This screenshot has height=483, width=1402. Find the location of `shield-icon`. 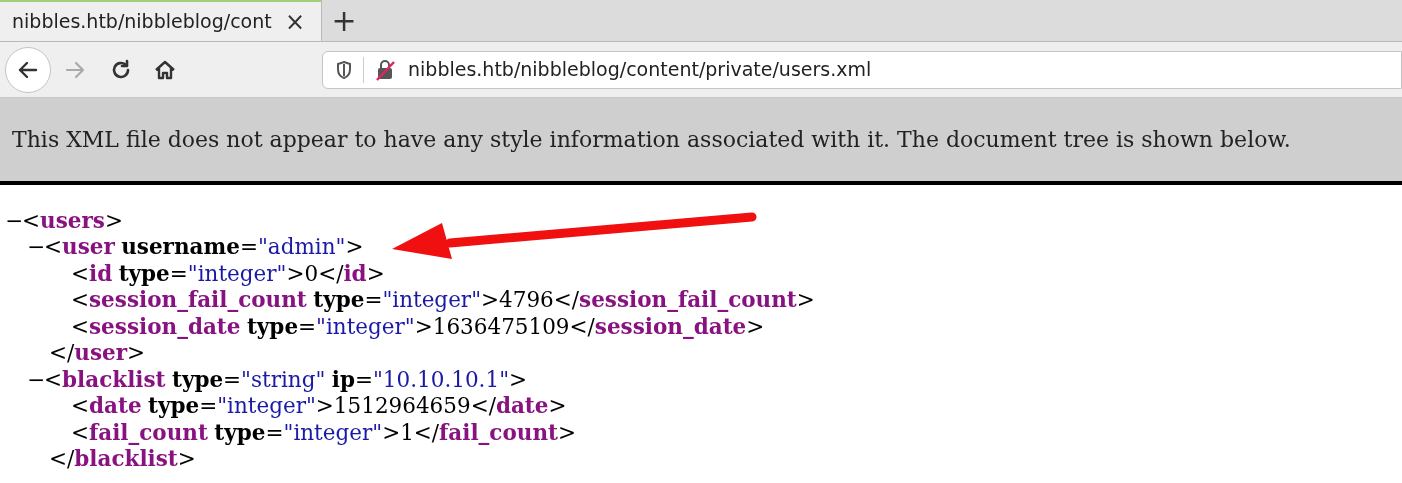

shield-icon is located at coordinates (344, 69).